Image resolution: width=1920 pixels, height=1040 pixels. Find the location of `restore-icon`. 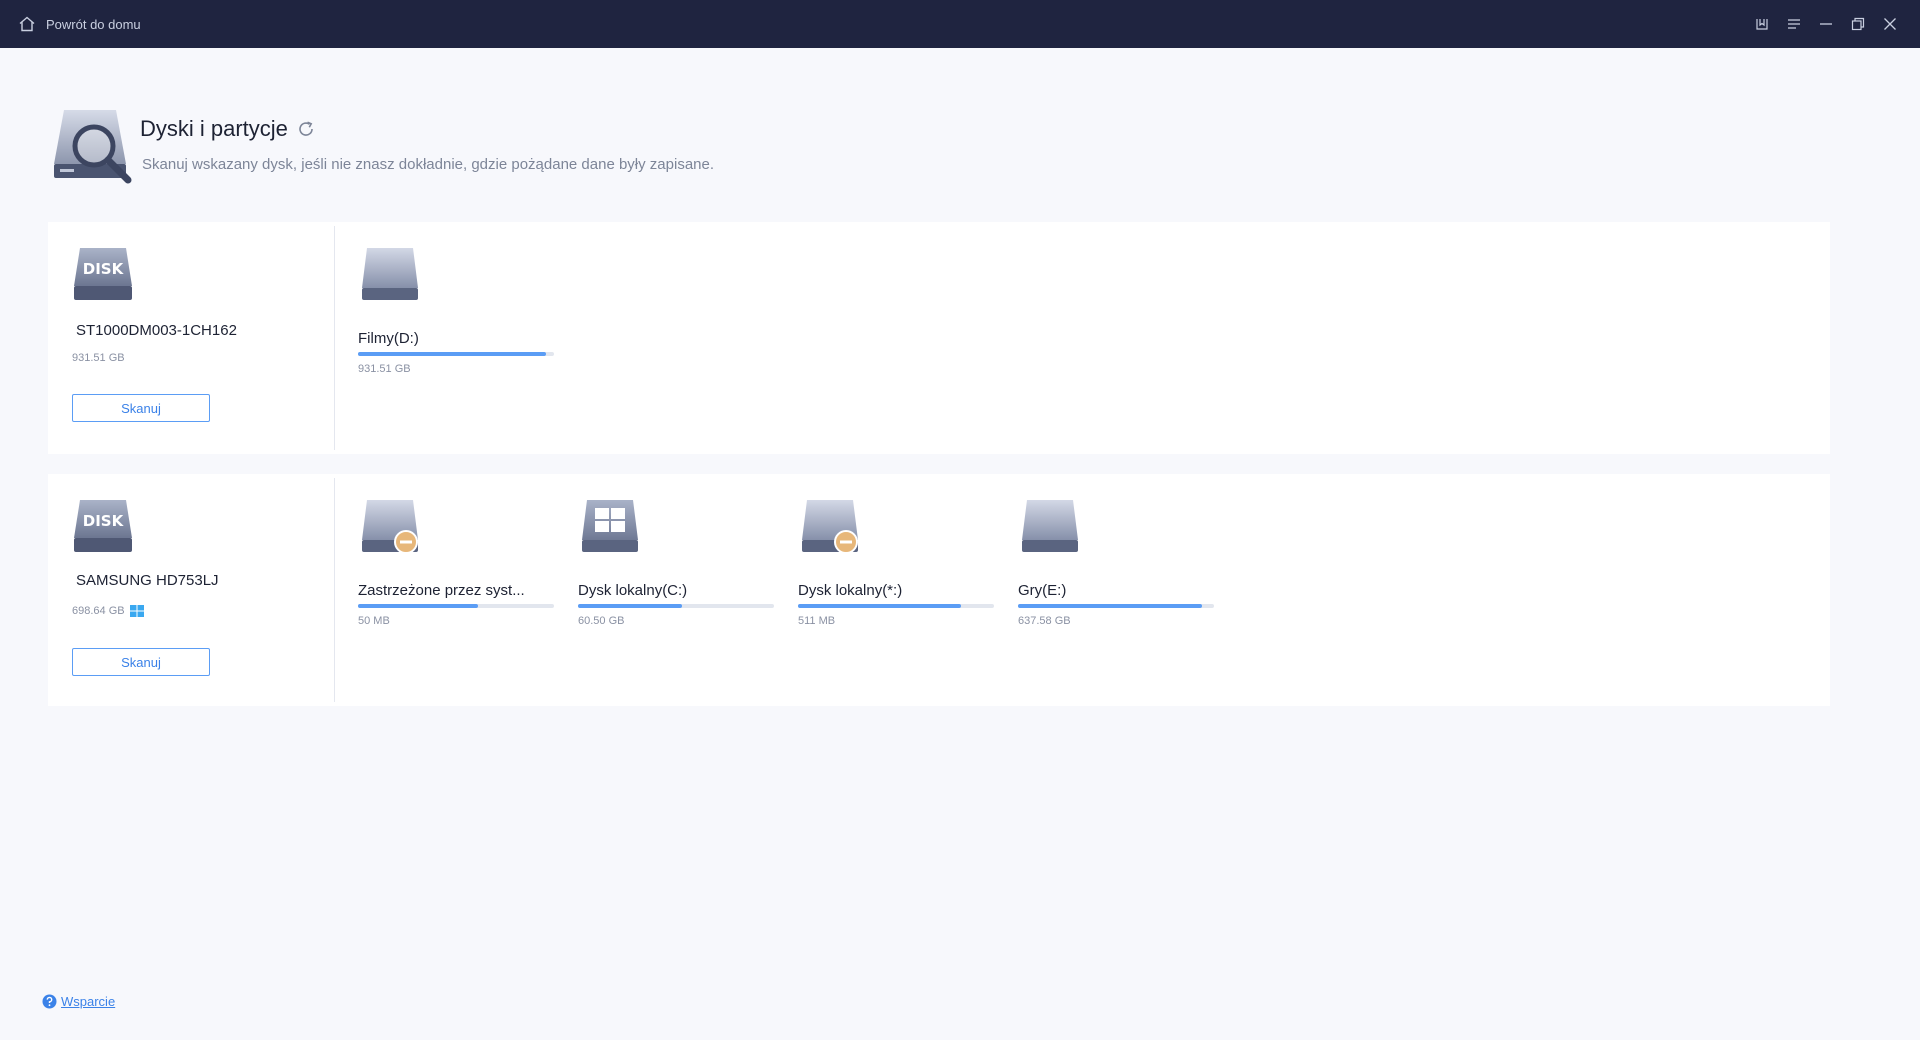

restore-icon is located at coordinates (1858, 24).